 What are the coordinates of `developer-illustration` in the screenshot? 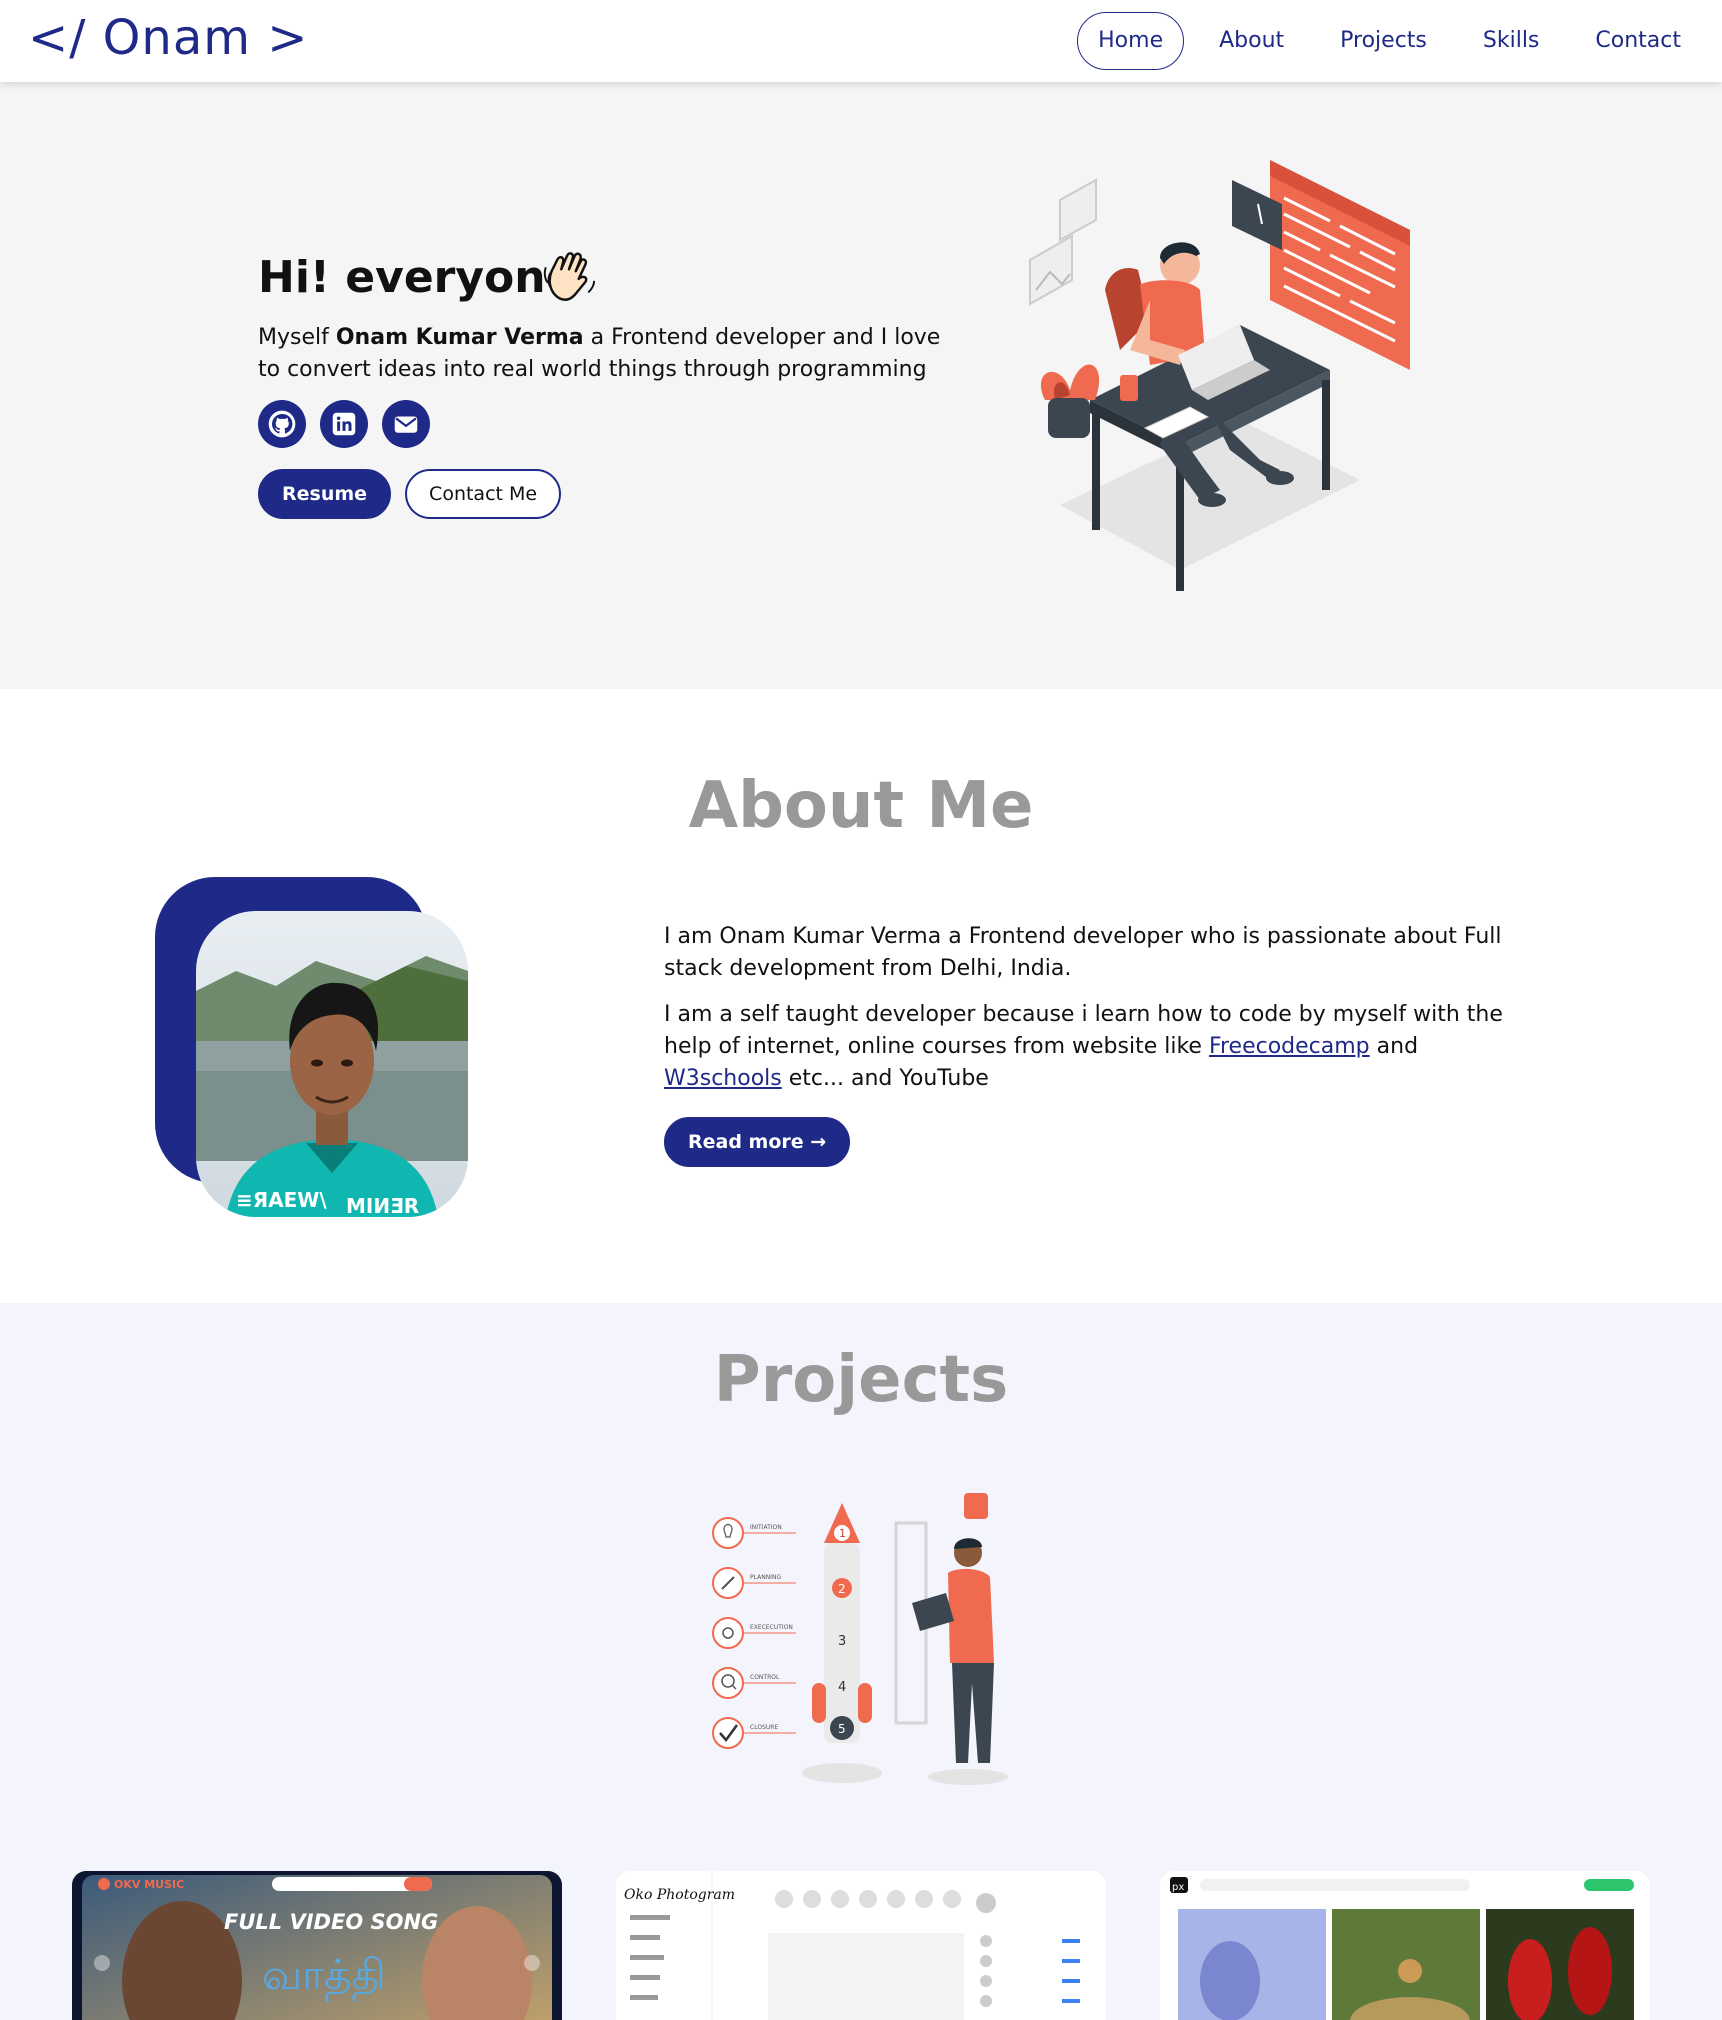 It's located at (1219, 375).